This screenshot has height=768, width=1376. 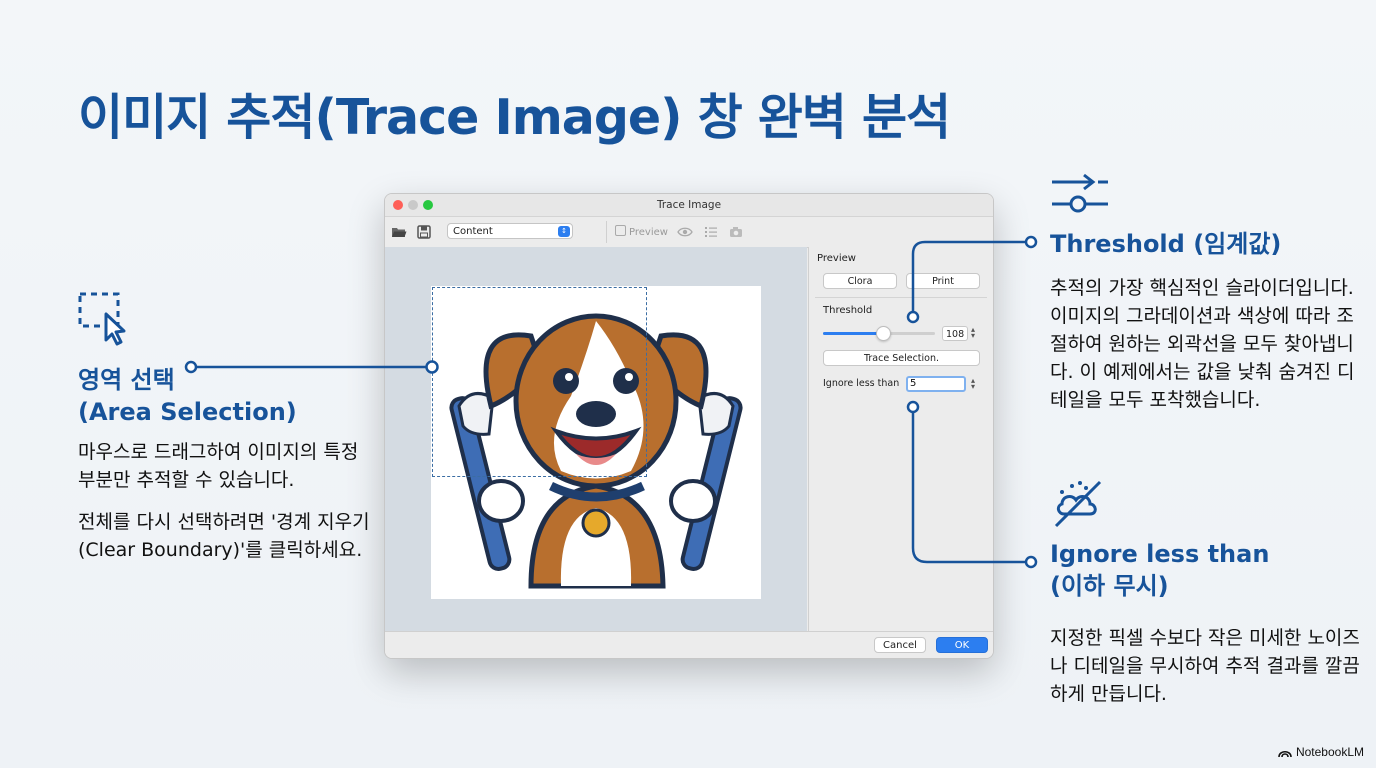 I want to click on camera-icon, so click(x=736, y=232).